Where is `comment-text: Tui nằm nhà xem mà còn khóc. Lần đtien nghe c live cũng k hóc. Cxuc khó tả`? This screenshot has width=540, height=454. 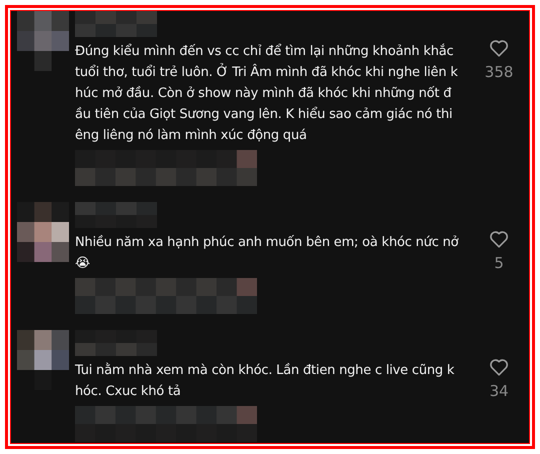
comment-text: Tui nằm nhà xem mà còn khóc. Lần đtien nghe c live cũng k hóc. Cxuc khó tả is located at coordinates (265, 381).